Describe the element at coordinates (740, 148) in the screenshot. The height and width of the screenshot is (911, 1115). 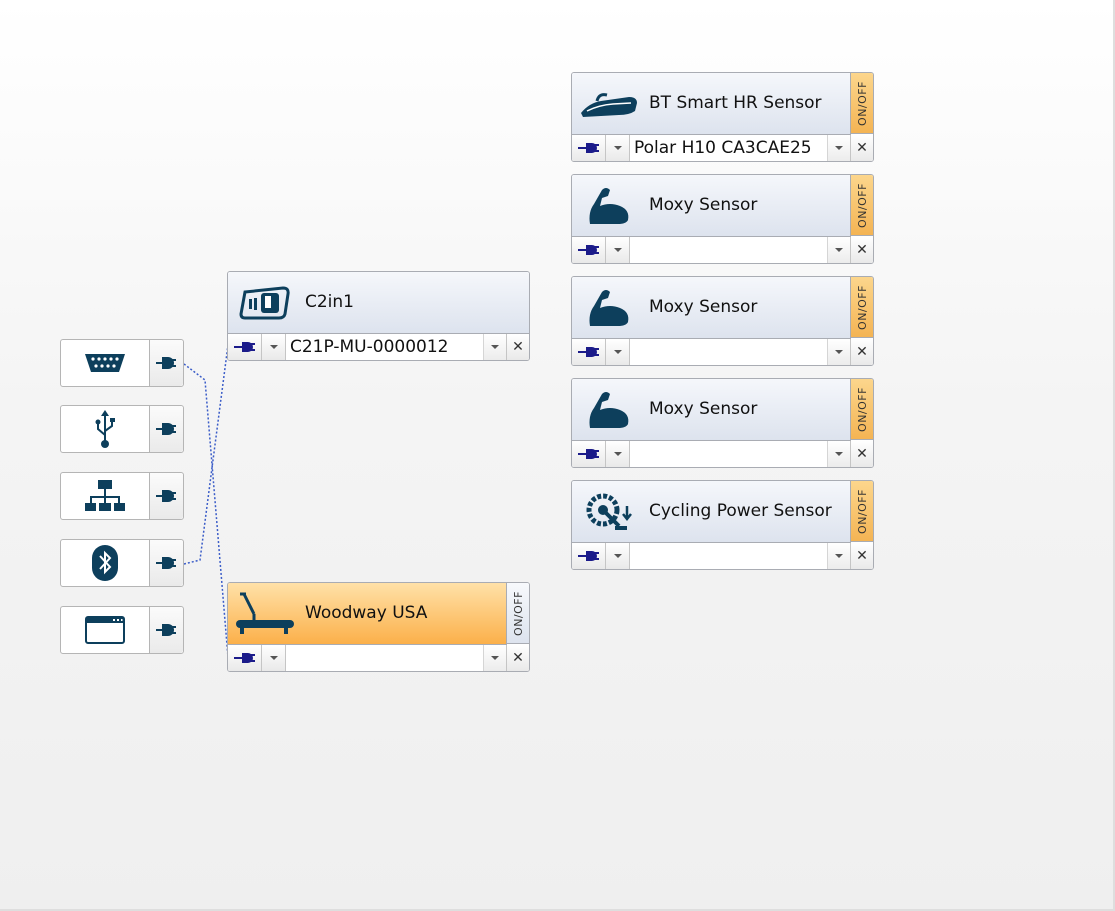
I see `device-select: Polar H10 CA3CAE25` at that location.